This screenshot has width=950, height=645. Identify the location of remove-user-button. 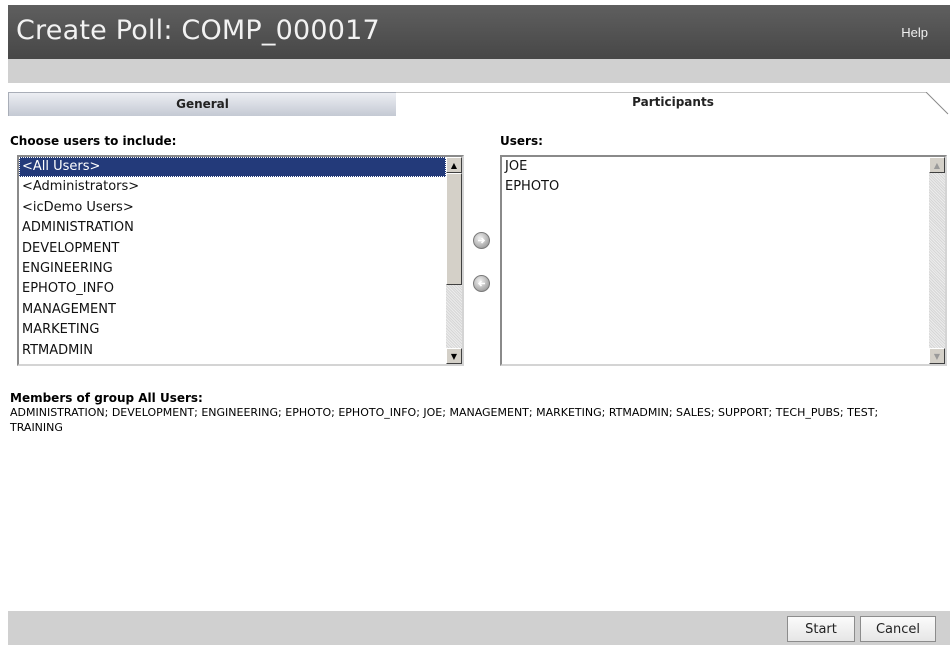
(481, 283).